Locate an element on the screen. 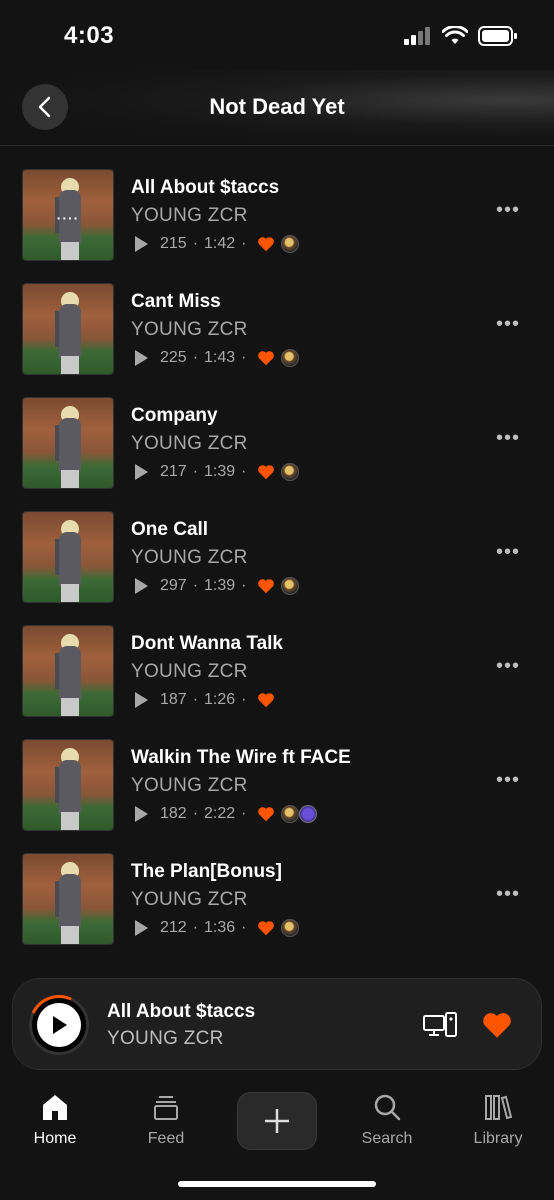  track-row: The Plan[Bonus] YOUNG ZCR 212 · 1:36 · ••• is located at coordinates (277, 910).